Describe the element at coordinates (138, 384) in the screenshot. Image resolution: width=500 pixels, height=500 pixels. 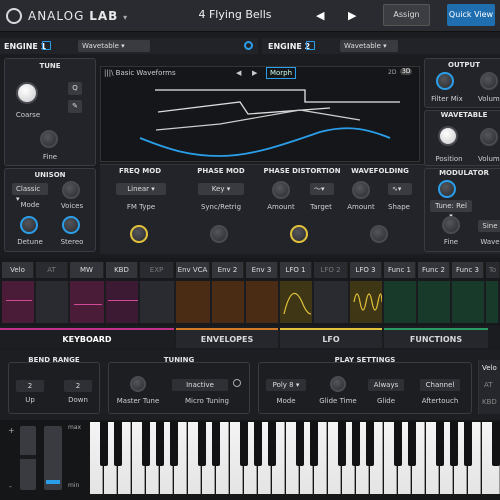
I see `master-tune-knob` at that location.